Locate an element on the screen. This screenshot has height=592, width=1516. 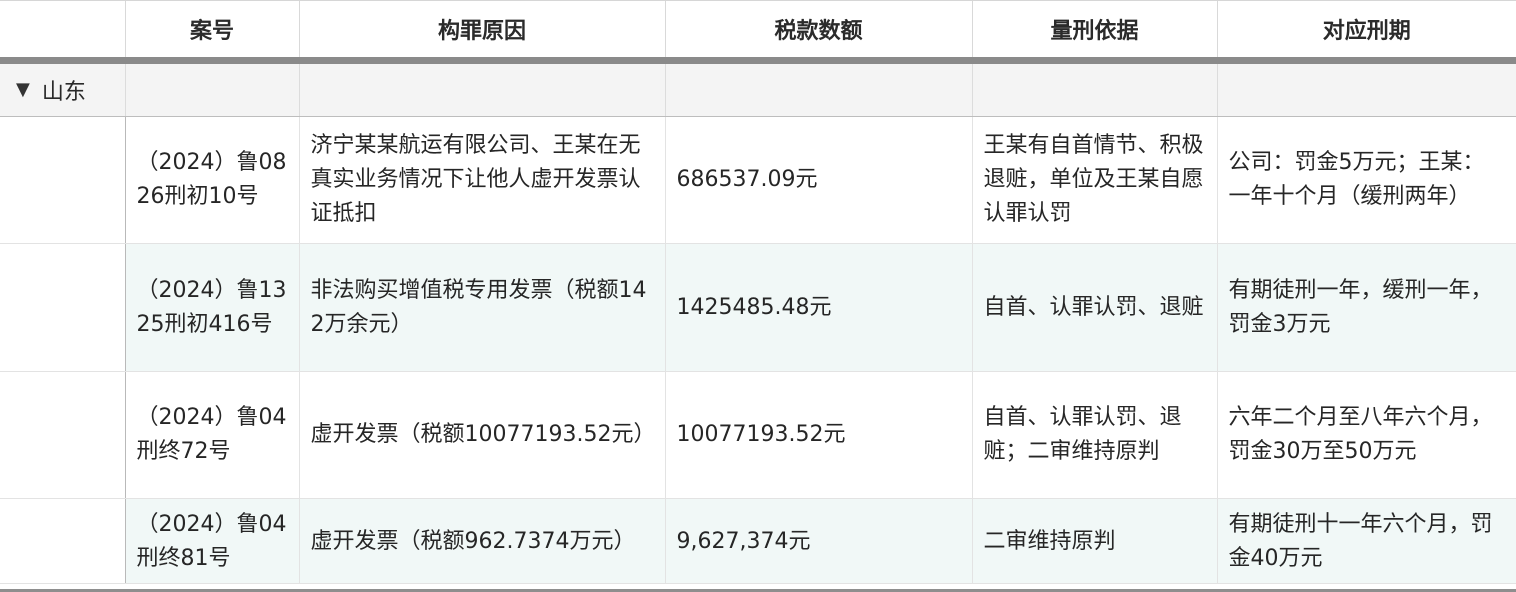
cell-basis: 自首、认罪认罚、退赃 is located at coordinates (1094, 307).